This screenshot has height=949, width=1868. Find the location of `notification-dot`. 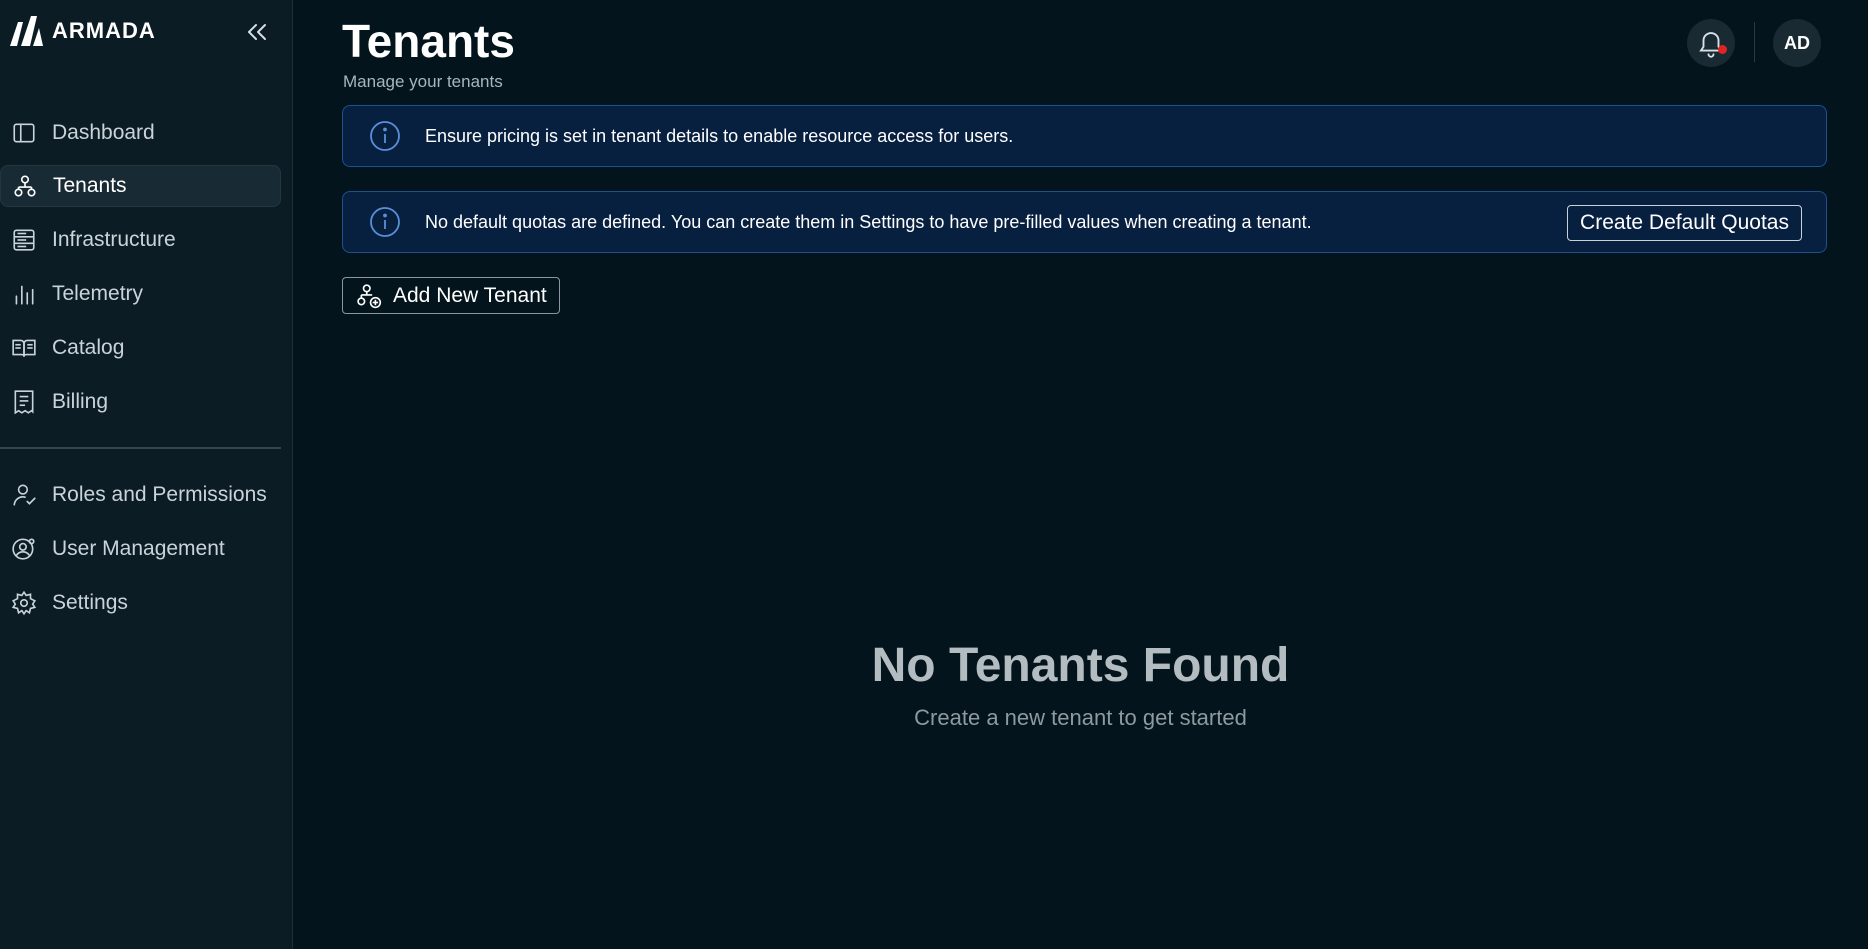

notification-dot is located at coordinates (1722, 49).